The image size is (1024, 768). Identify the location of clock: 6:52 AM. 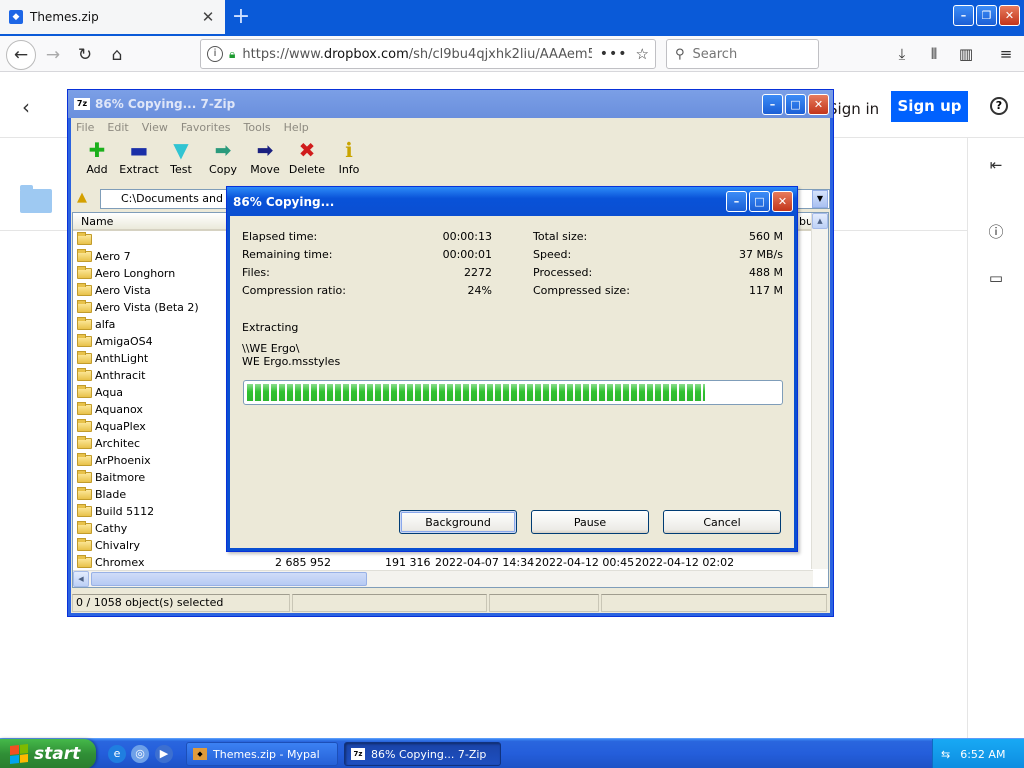
(982, 754).